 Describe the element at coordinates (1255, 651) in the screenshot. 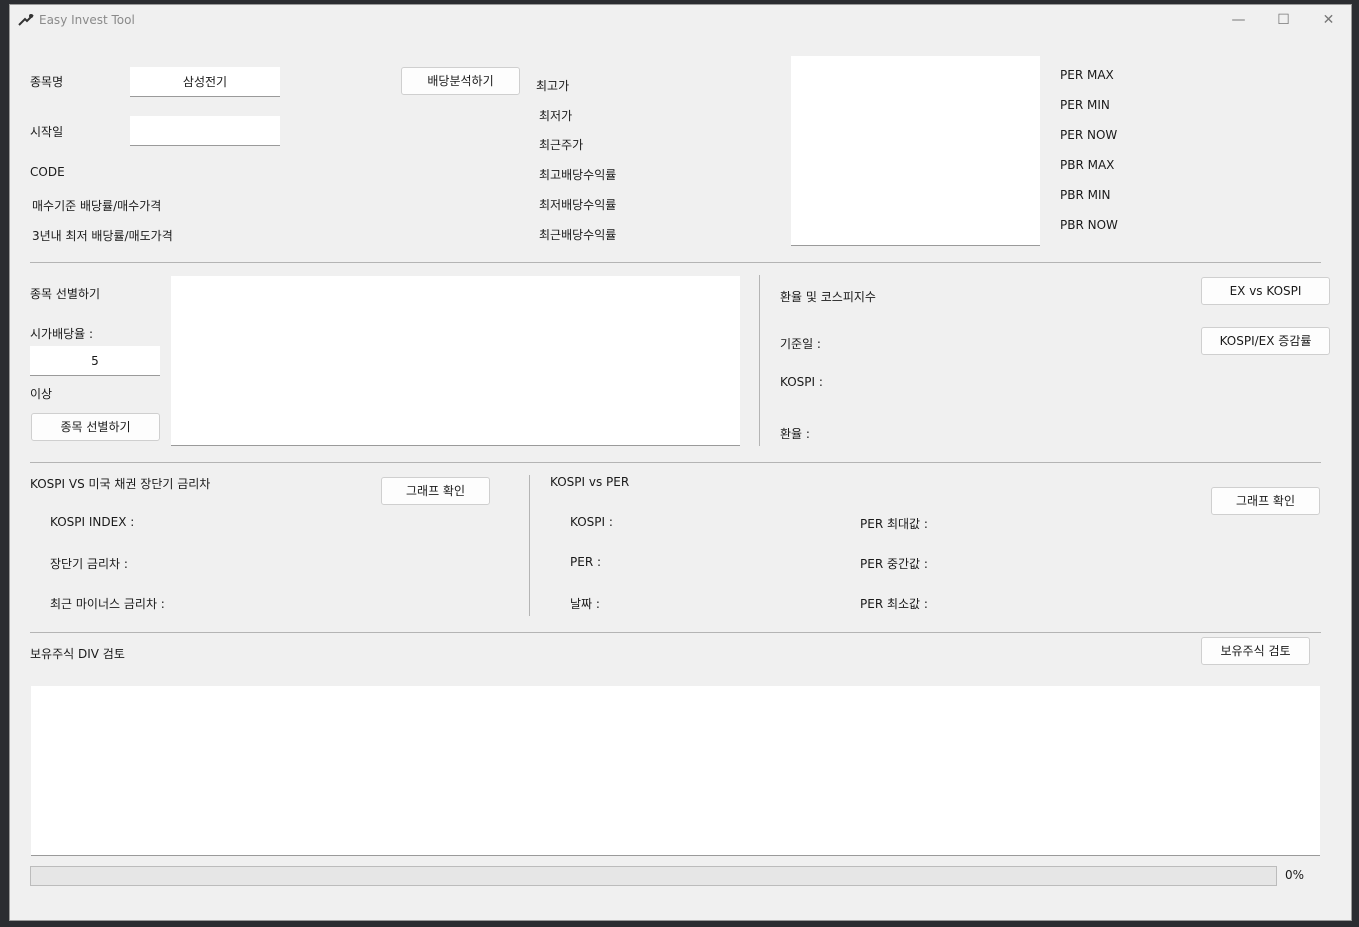

I see `holdings-review-button: 보유주식 검토` at that location.